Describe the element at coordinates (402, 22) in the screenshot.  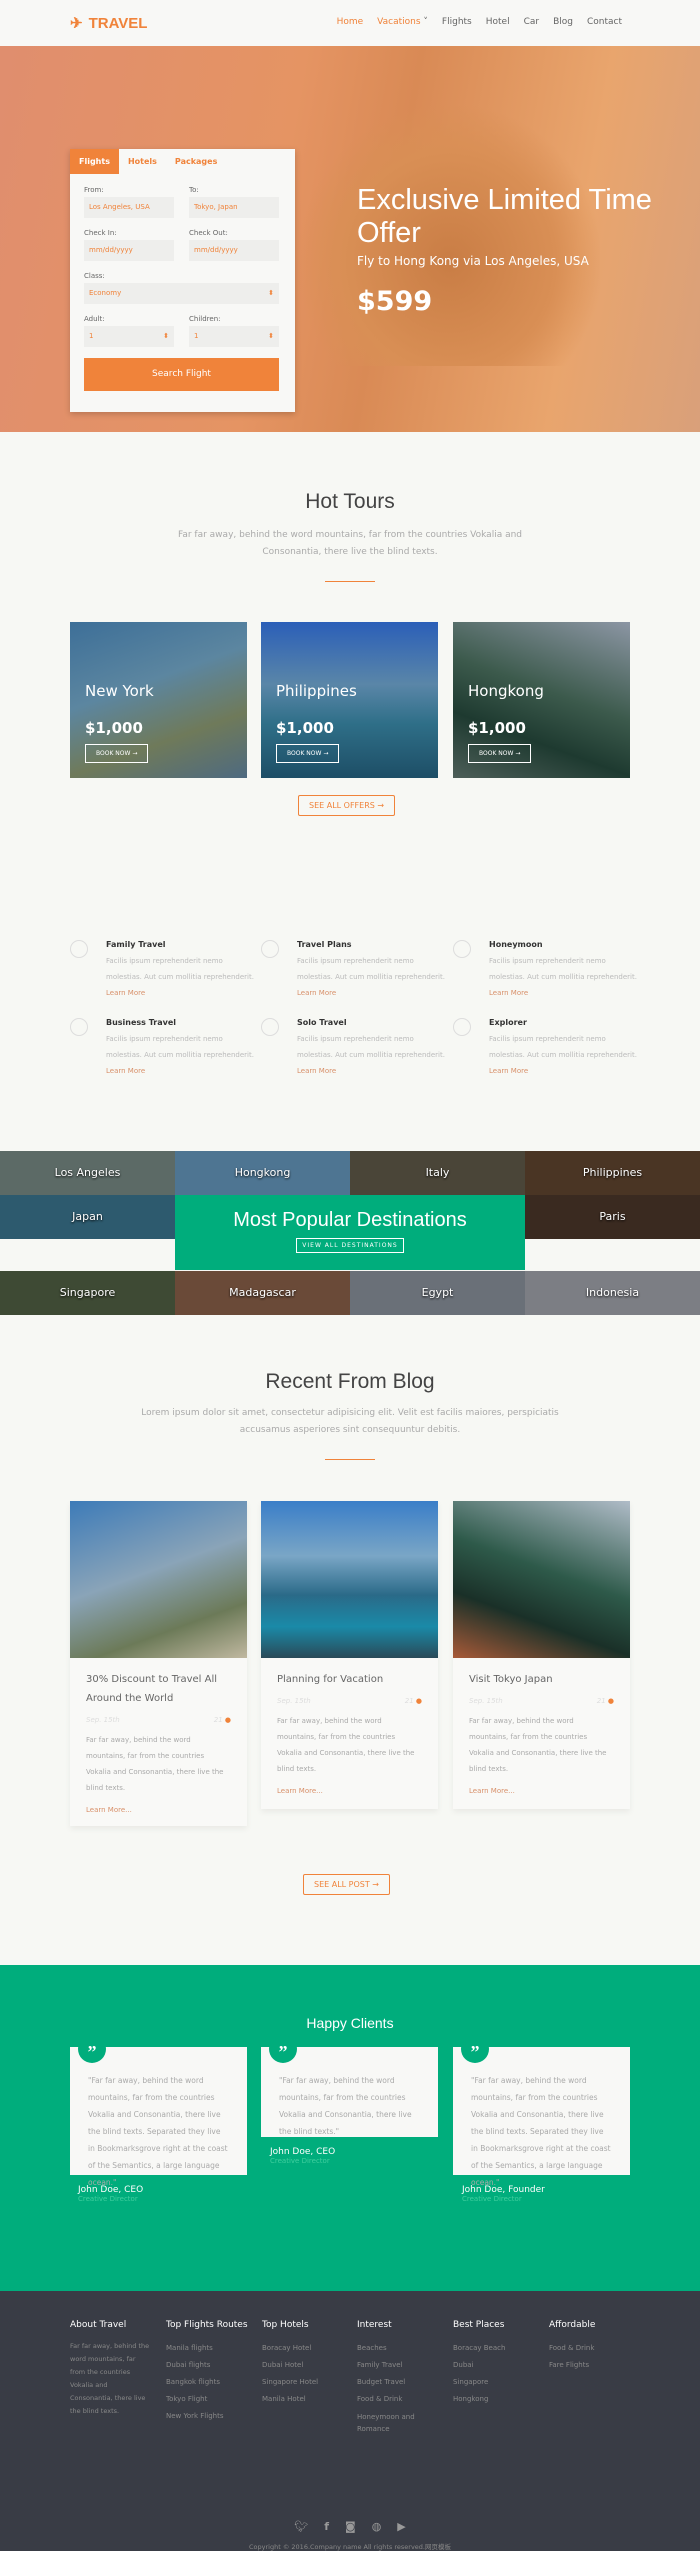
I see `nav-vacations: Vacations ˅` at that location.